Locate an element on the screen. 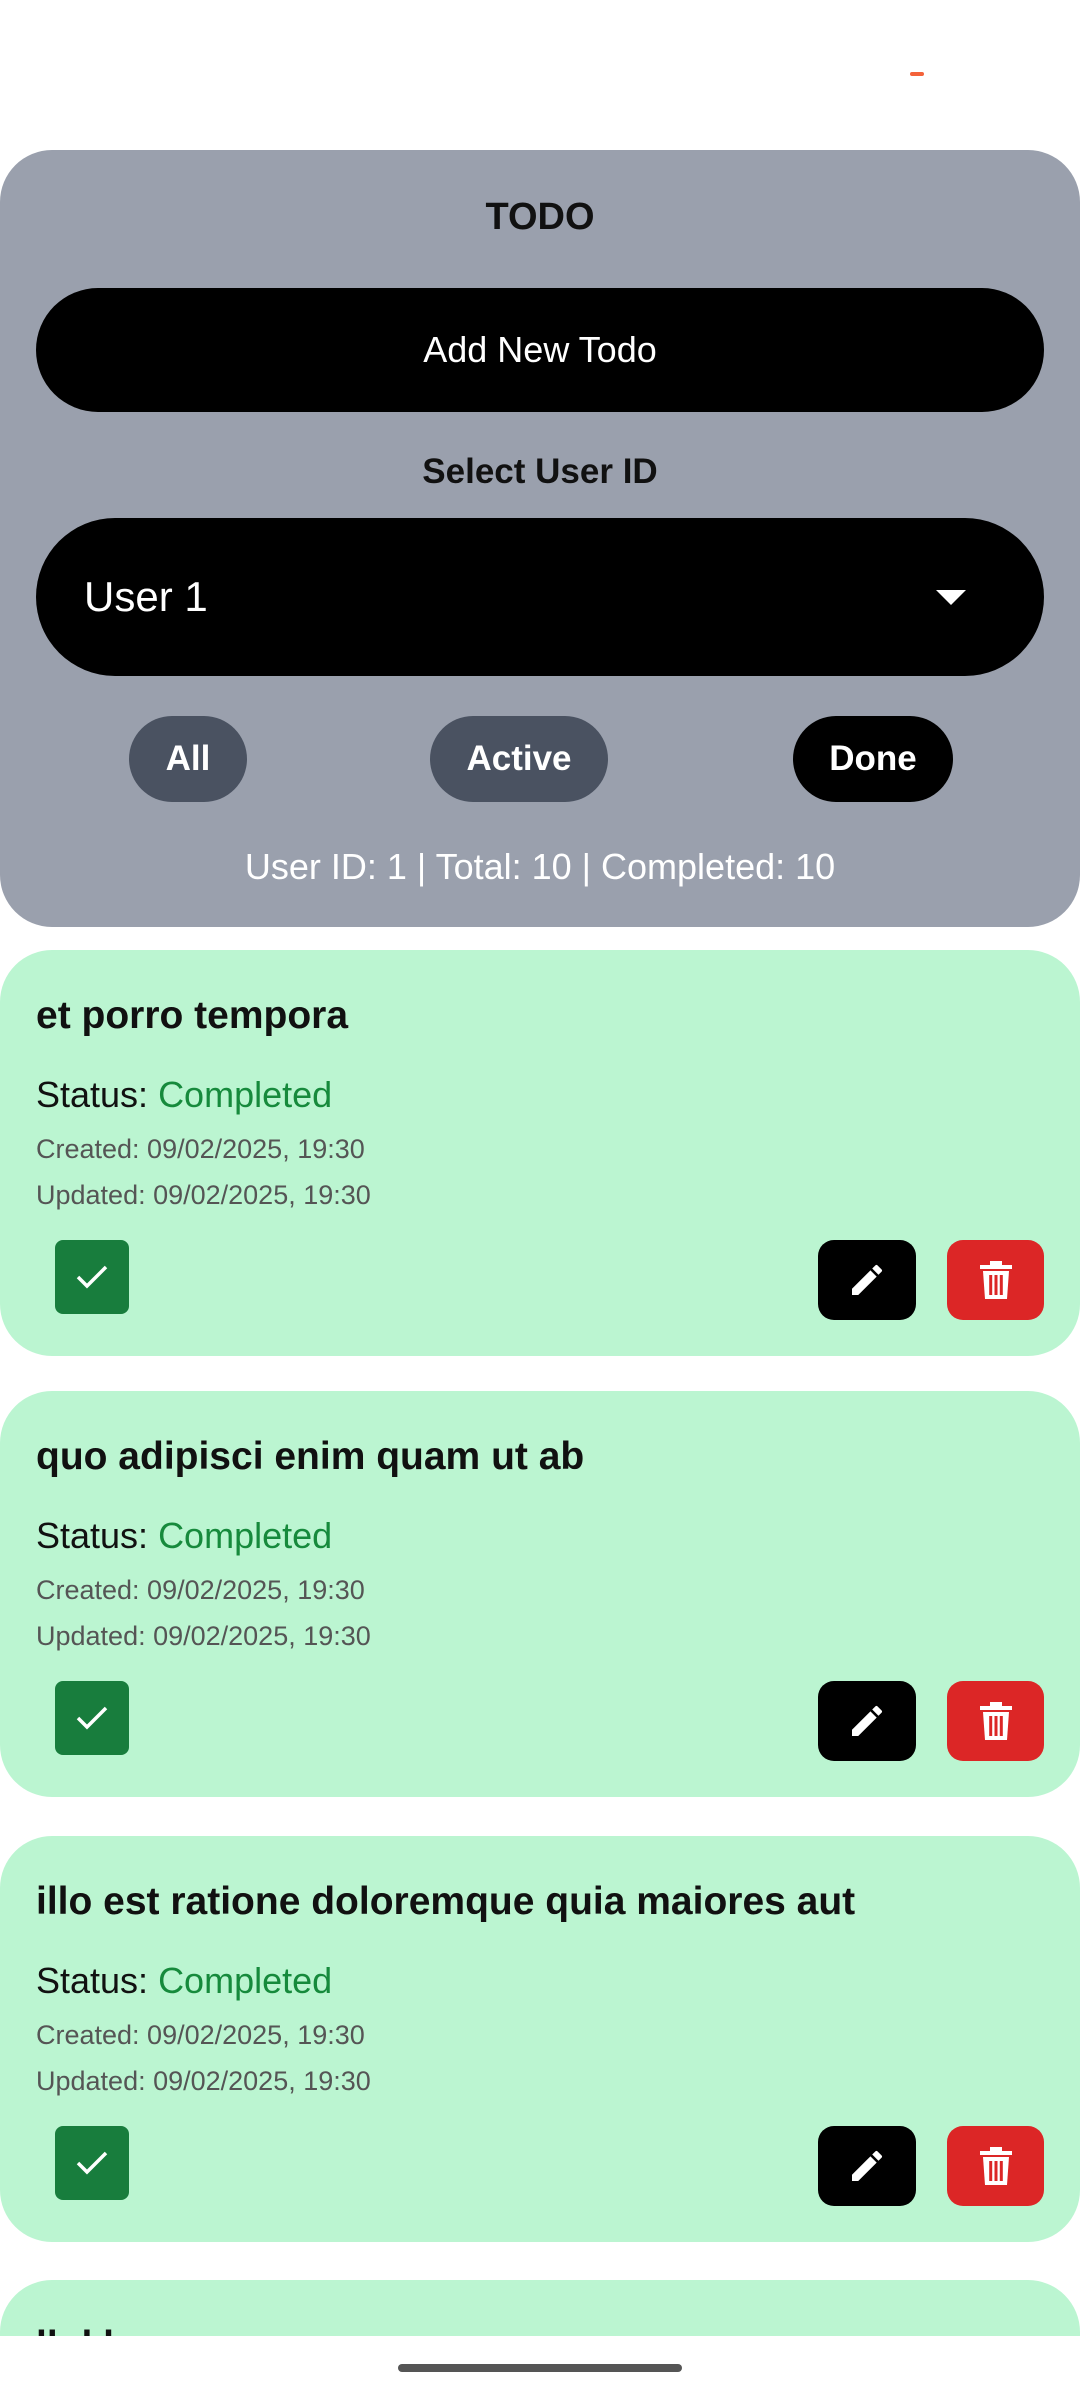 This screenshot has width=1080, height=2400. status-indicator is located at coordinates (917, 74).